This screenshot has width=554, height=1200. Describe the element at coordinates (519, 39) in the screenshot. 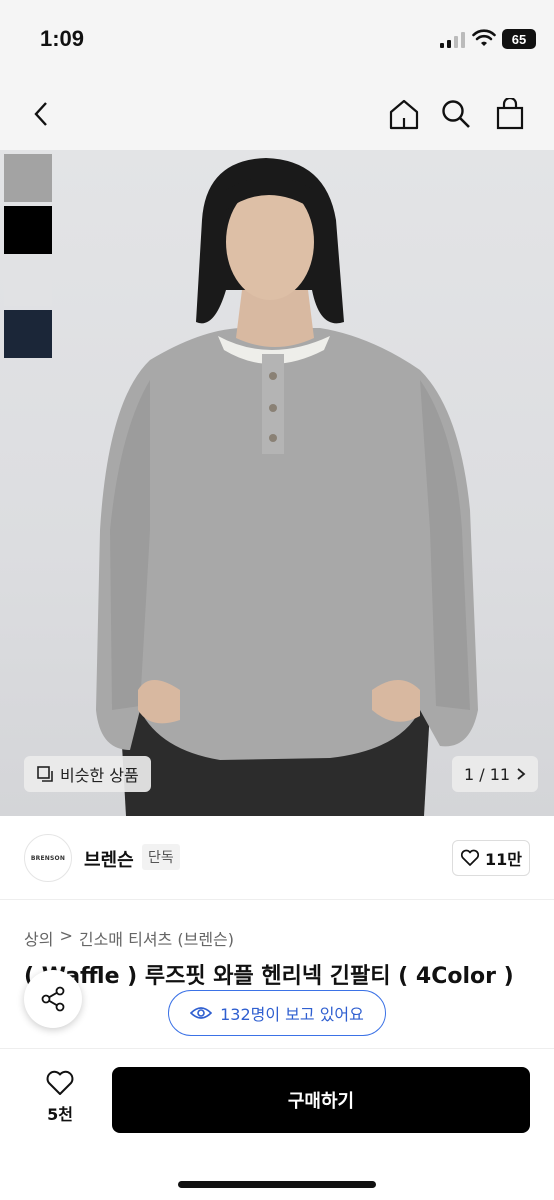

I see `battery-icon: 65` at that location.